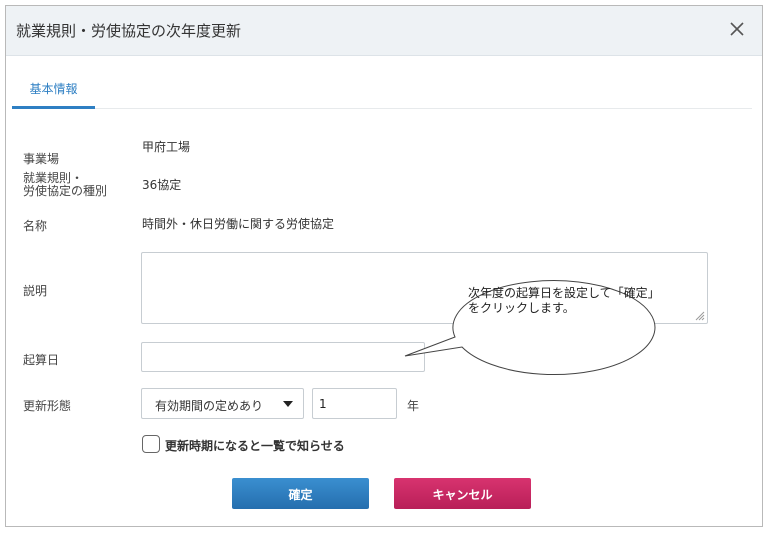 The image size is (770, 534). I want to click on resize-grip-icon, so click(699, 315).